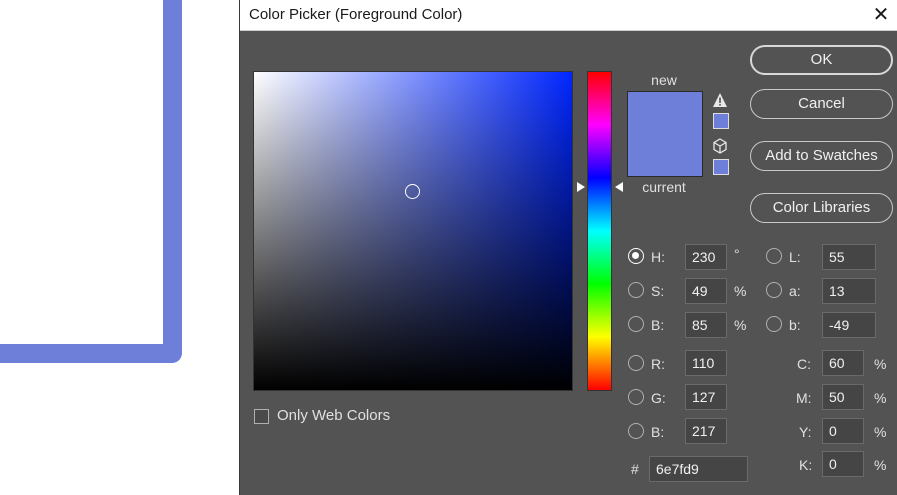  What do you see at coordinates (334, 415) in the screenshot?
I see `only-web-colors-label: Only Web Colors` at bounding box center [334, 415].